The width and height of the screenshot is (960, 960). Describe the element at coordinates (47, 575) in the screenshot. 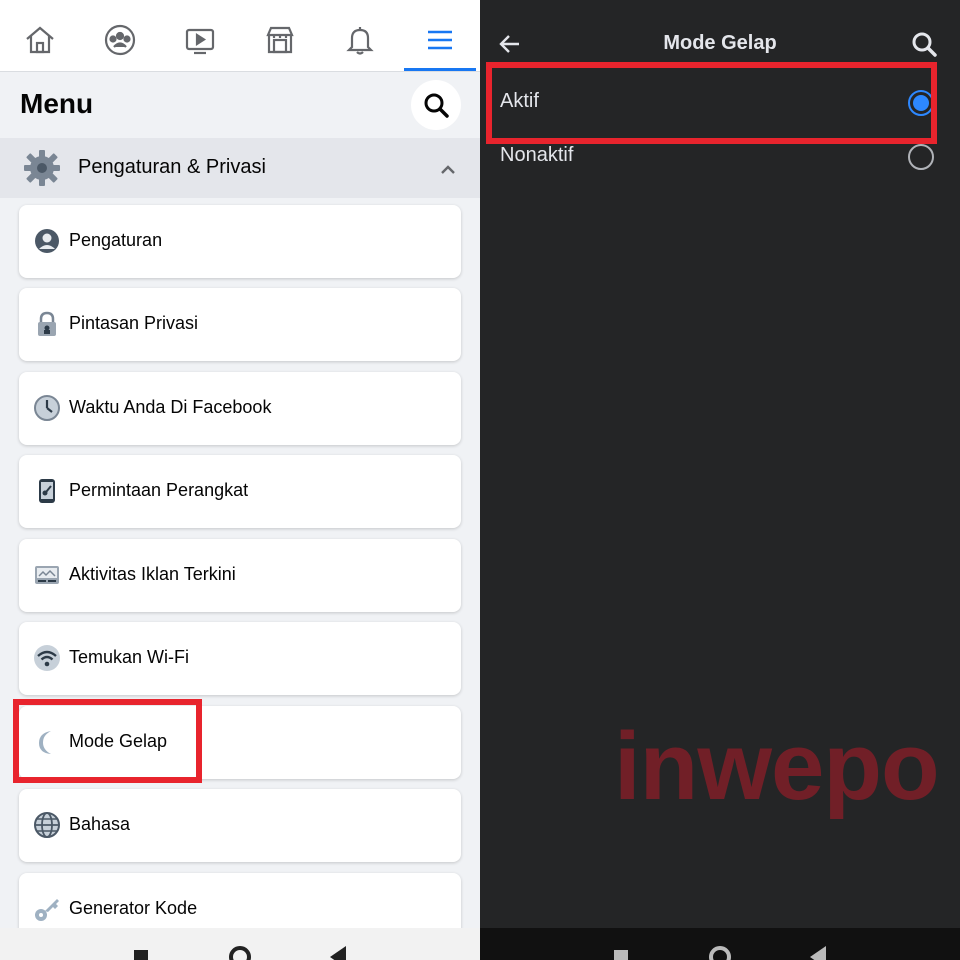

I see `ad-activity-icon` at that location.